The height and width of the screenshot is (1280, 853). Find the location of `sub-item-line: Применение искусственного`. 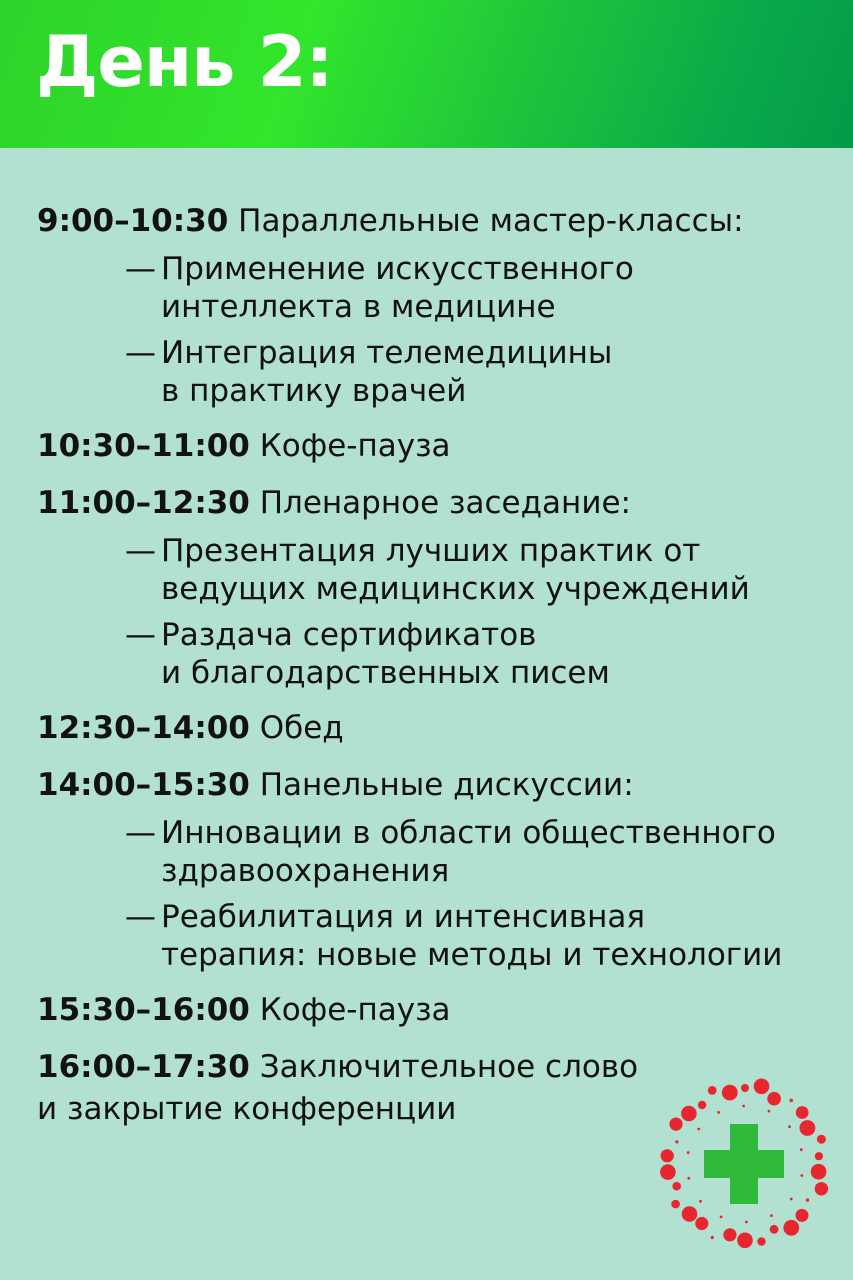

sub-item-line: Применение искусственного is located at coordinates (397, 269).